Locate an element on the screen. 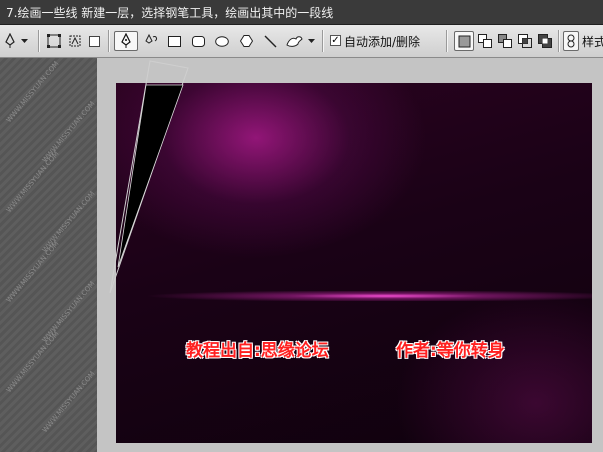  tutorial-source-text: 教程出自:思缘论坛 is located at coordinates (257, 351).